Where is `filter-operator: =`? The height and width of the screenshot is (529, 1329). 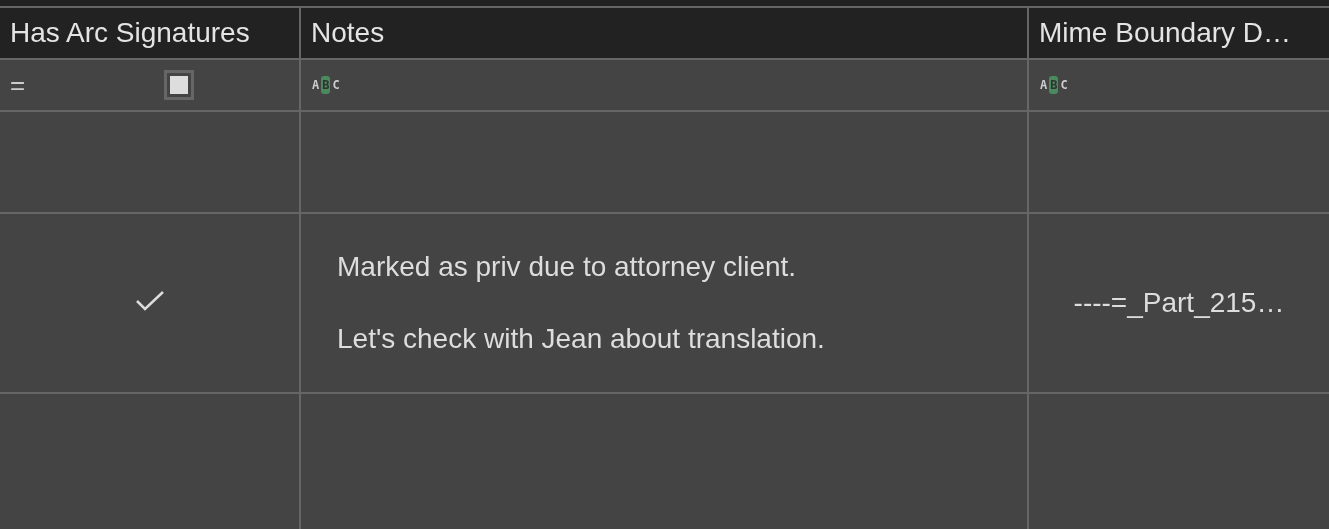
filter-operator: = is located at coordinates (18, 85).